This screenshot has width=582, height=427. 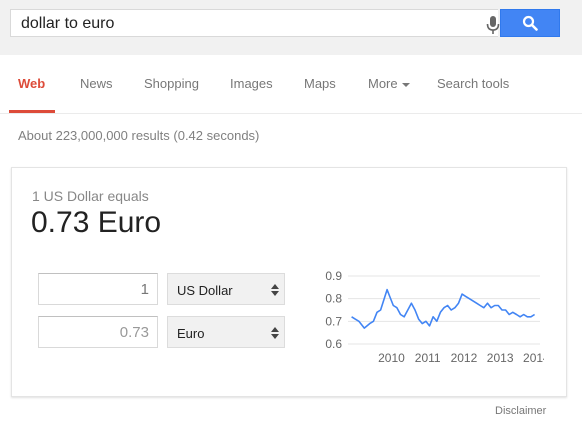 I want to click on disclaimer-link: Disclaimer, so click(x=520, y=411).